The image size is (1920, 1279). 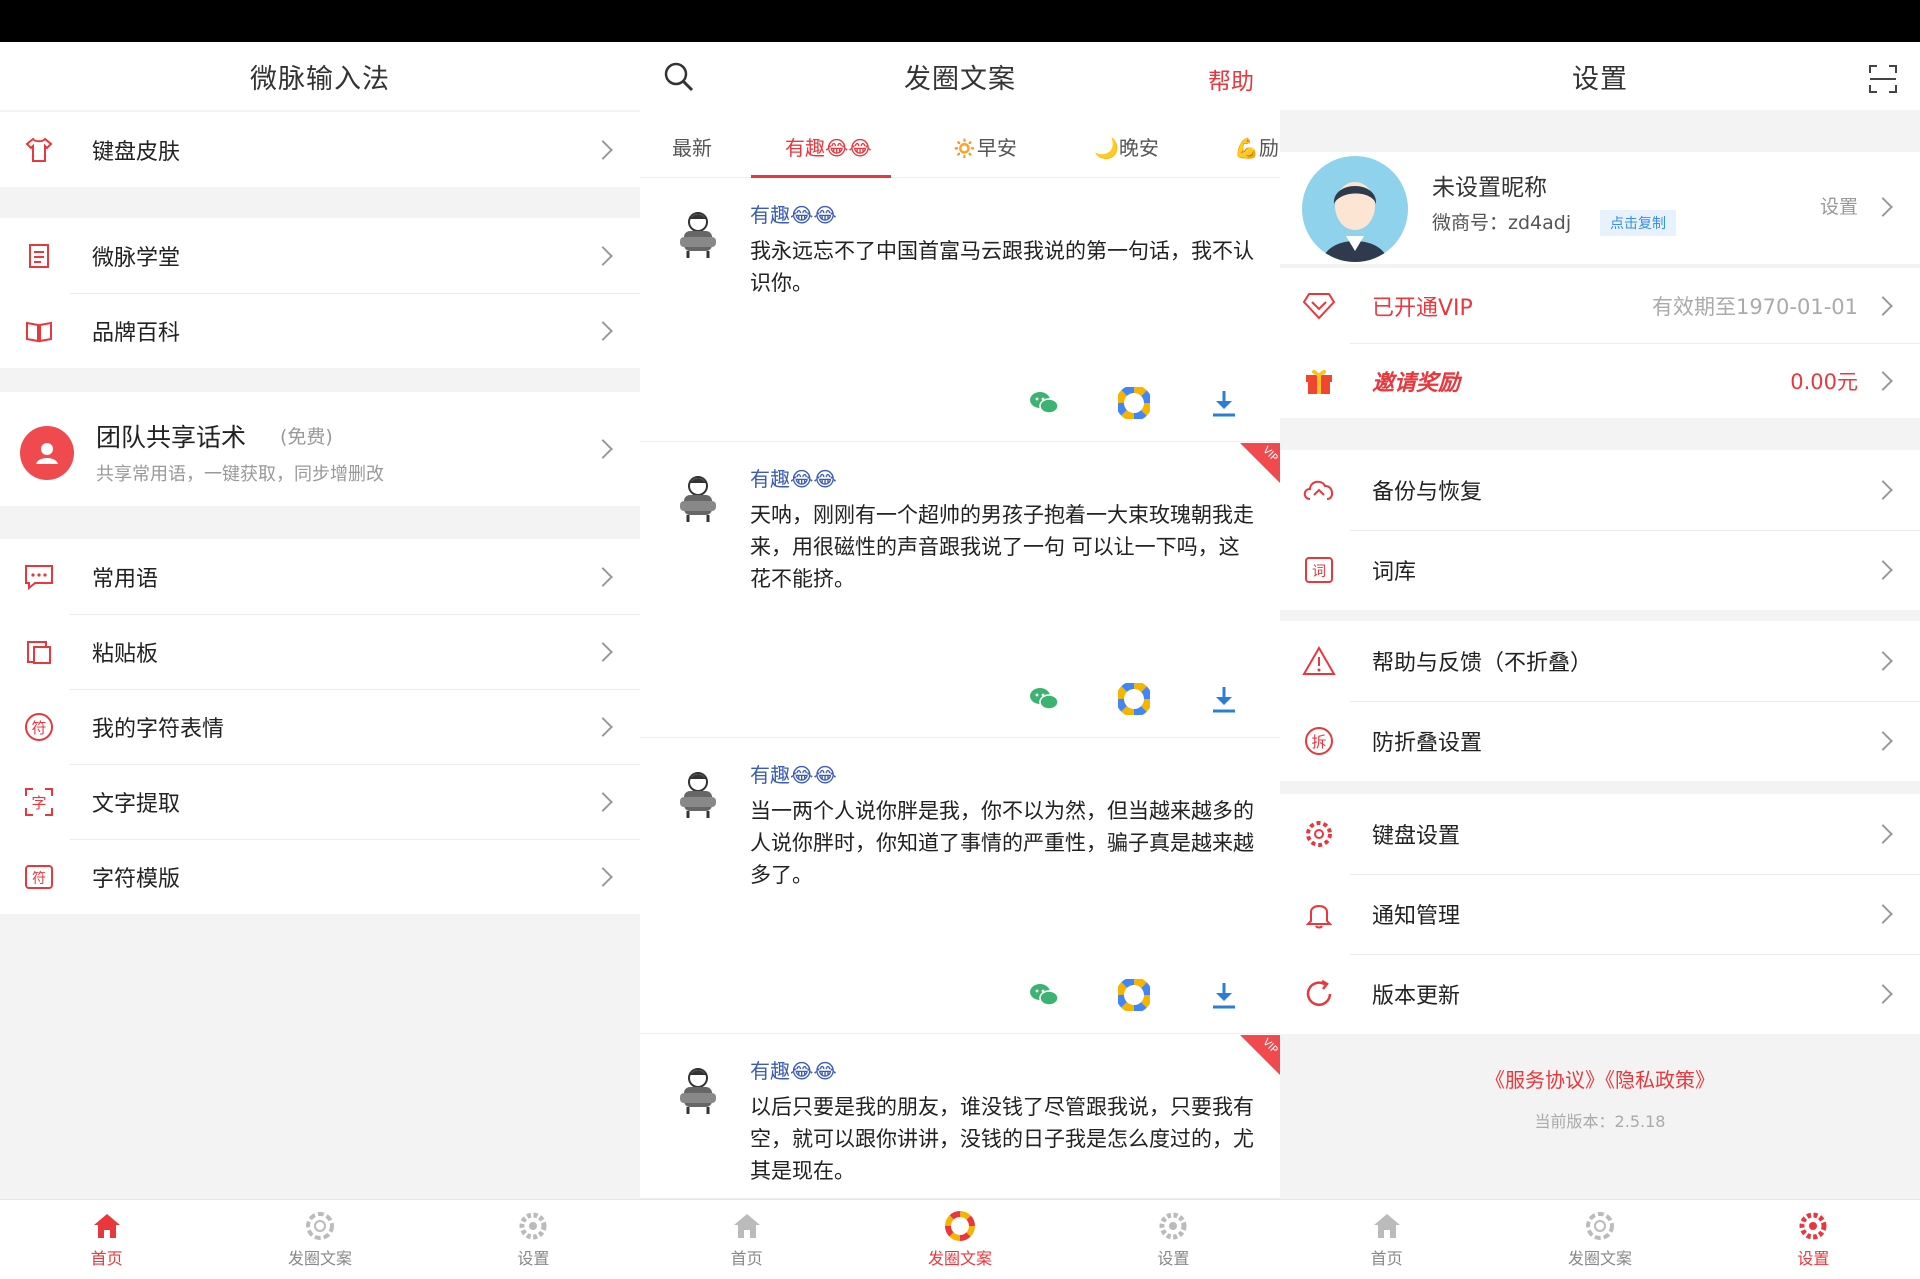 What do you see at coordinates (320, 576) in the screenshot?
I see `menu-item-phrases: 常用语` at bounding box center [320, 576].